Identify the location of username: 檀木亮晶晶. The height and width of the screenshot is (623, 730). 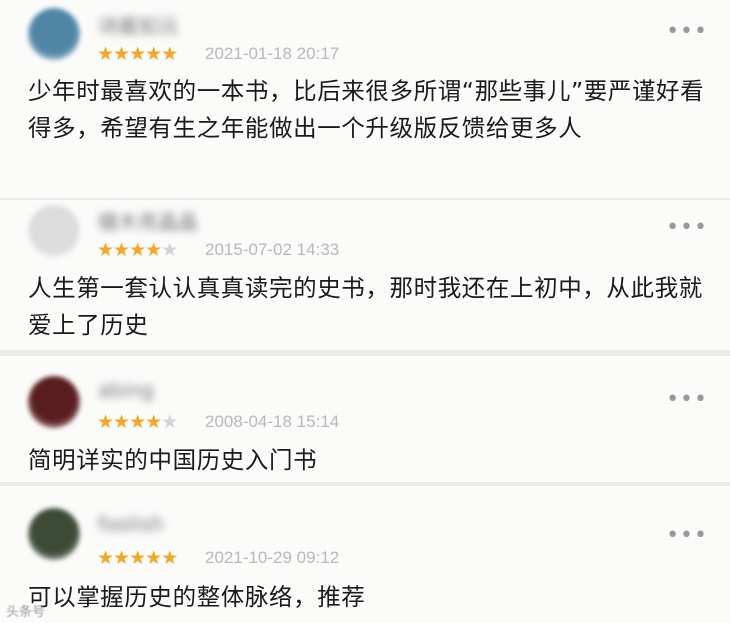
(148, 220).